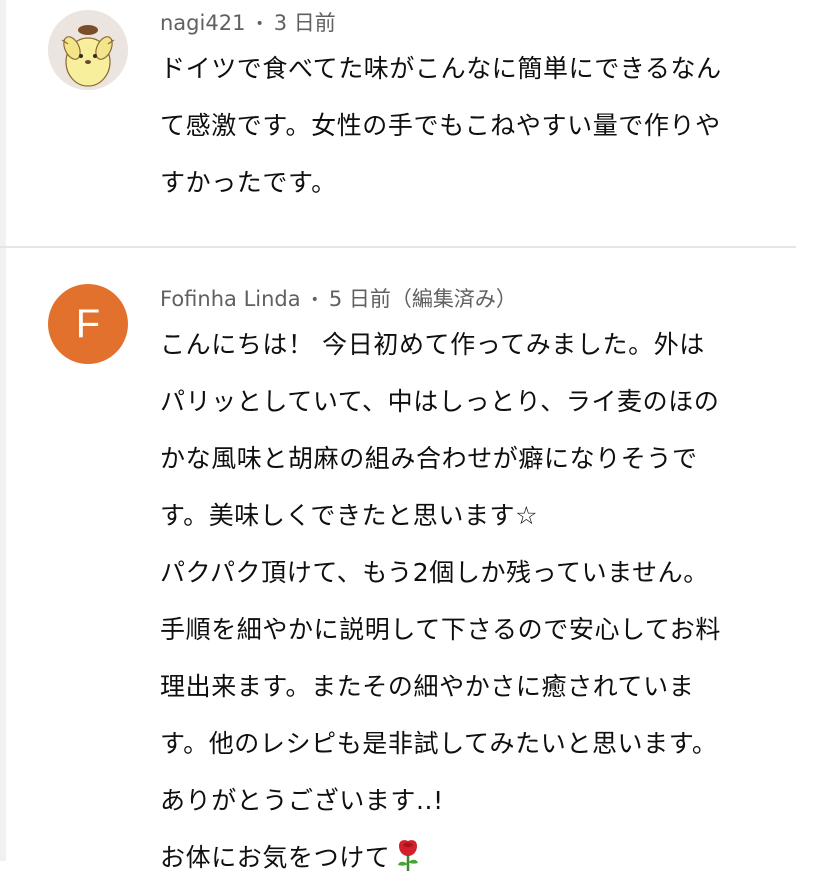 This screenshot has width=828, height=892. Describe the element at coordinates (440, 401) in the screenshot. I see `comment-line: パリッとしていて、中はしっとり、ライ麦のほの` at that location.